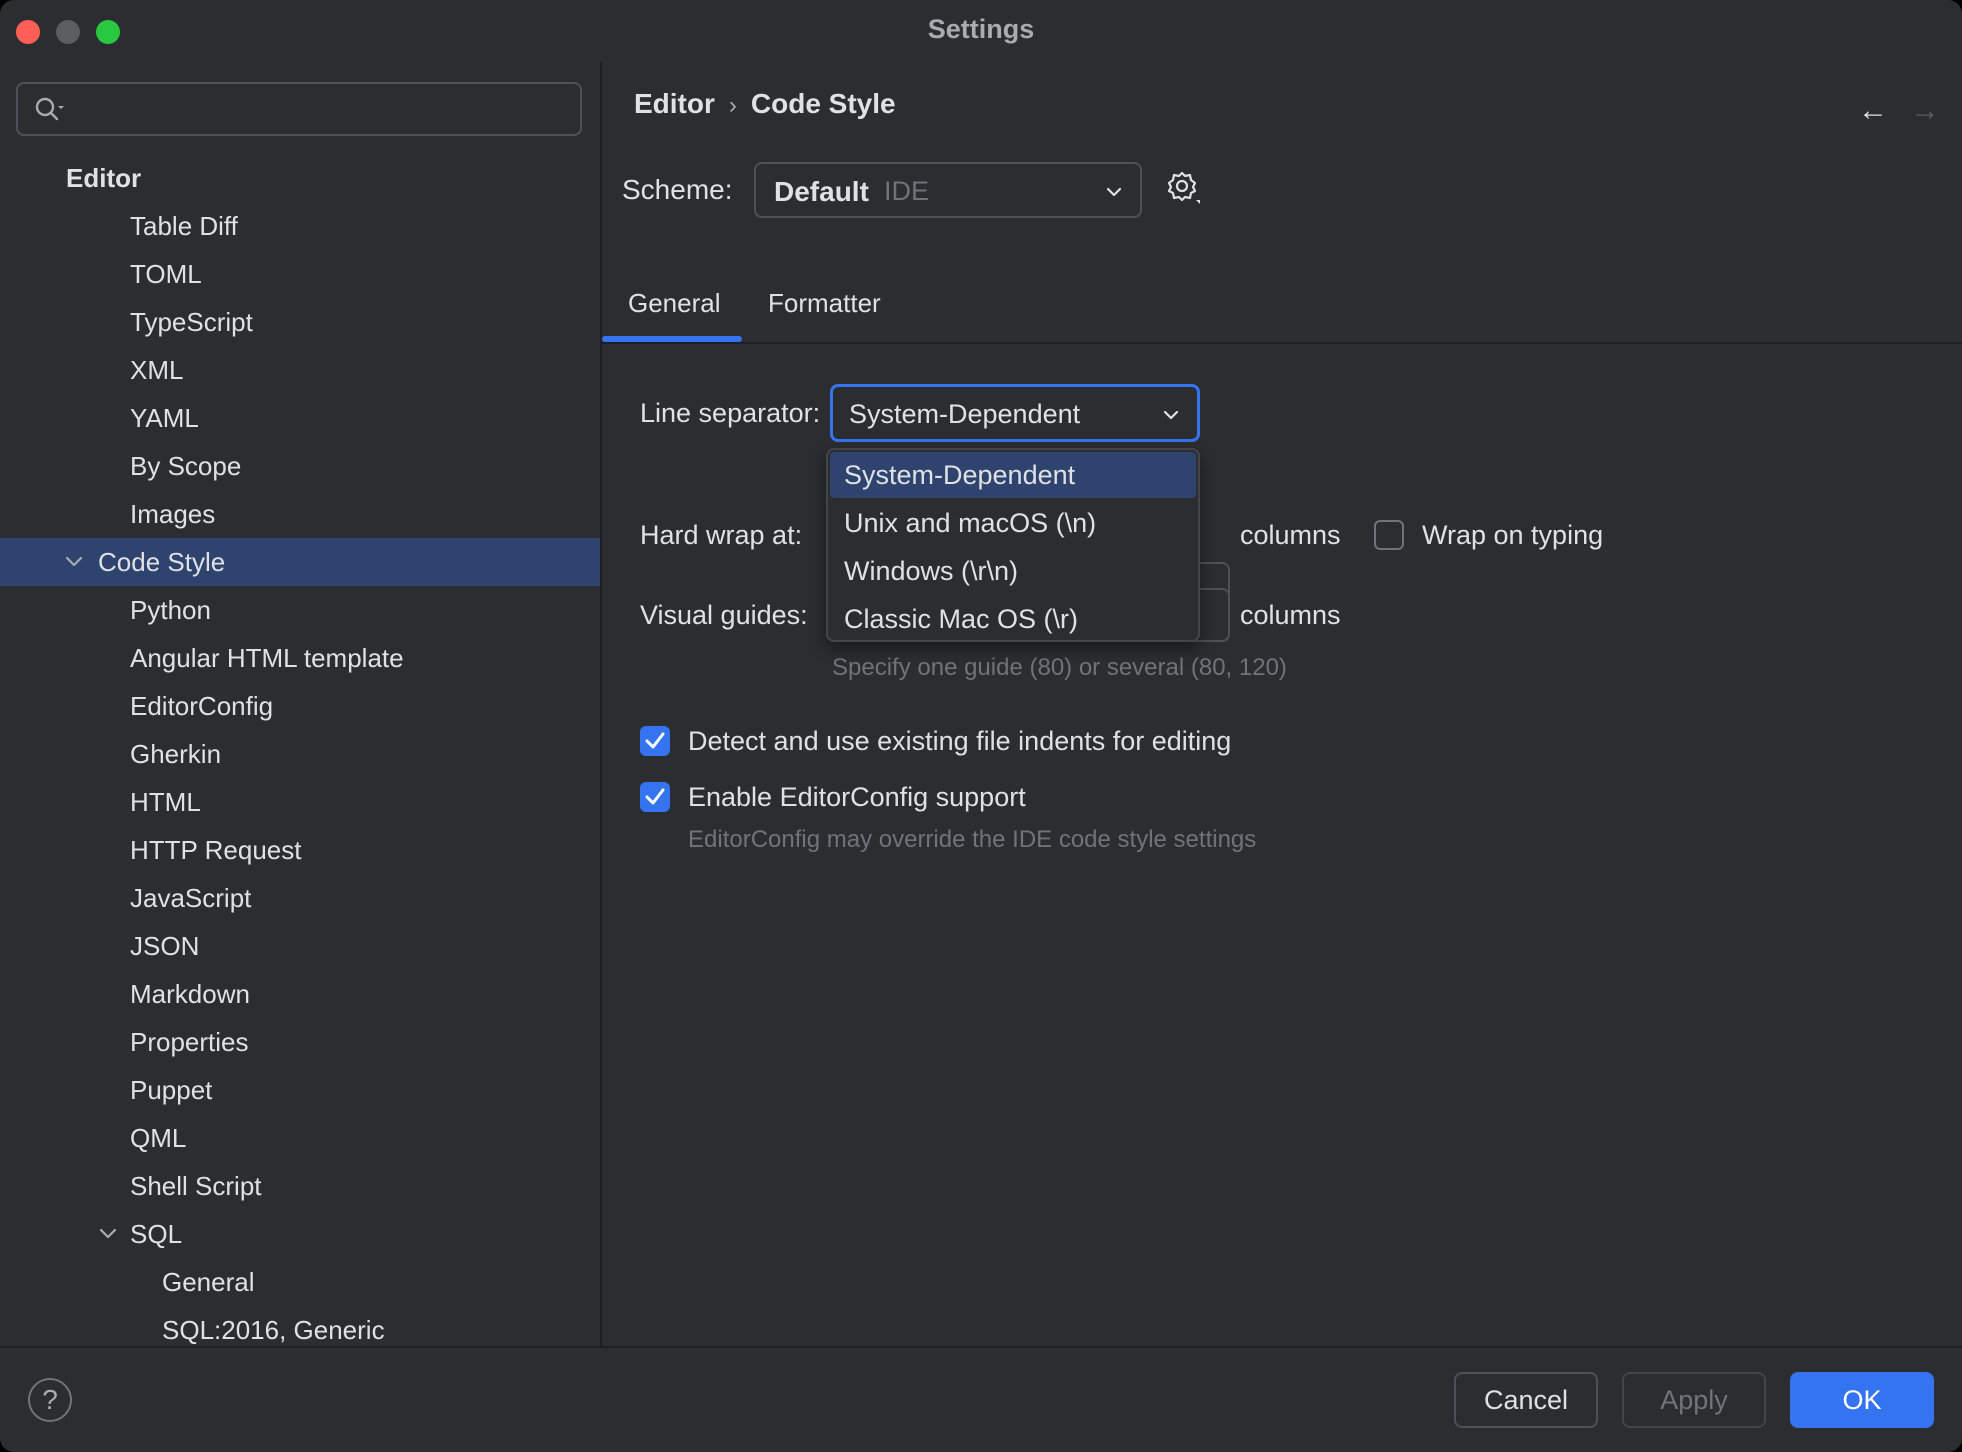 The height and width of the screenshot is (1452, 1962). I want to click on sidebar-item: HTTP Request, so click(300, 850).